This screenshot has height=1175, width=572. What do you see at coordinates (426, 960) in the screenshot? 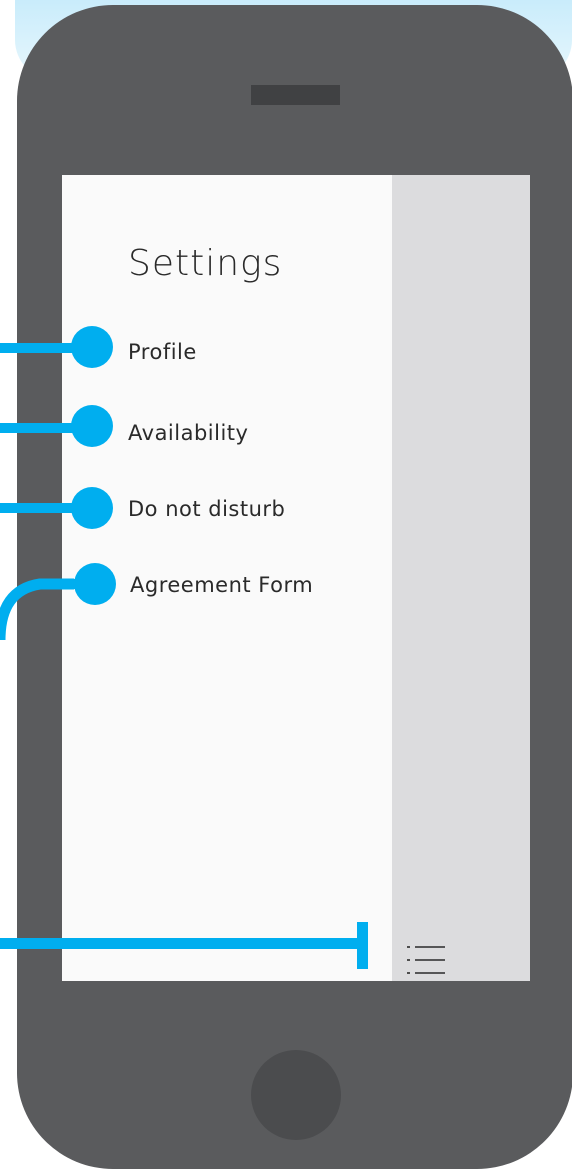
I see `hamburger-menu-icon` at bounding box center [426, 960].